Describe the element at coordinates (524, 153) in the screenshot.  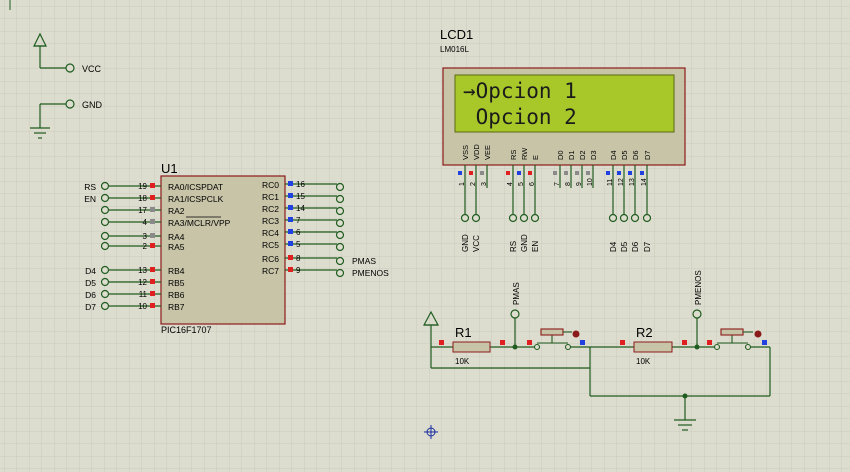
I see `lcd1-pin-name: RW` at that location.